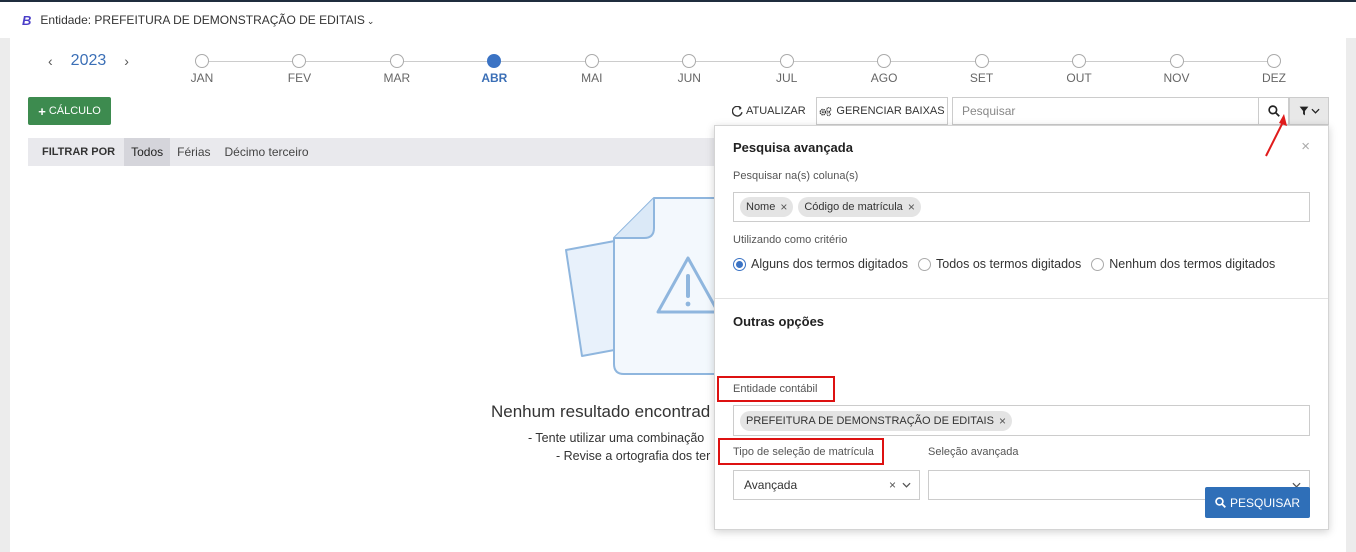  What do you see at coordinates (50, 61) in the screenshot?
I see `prev-year-button: ‹` at bounding box center [50, 61].